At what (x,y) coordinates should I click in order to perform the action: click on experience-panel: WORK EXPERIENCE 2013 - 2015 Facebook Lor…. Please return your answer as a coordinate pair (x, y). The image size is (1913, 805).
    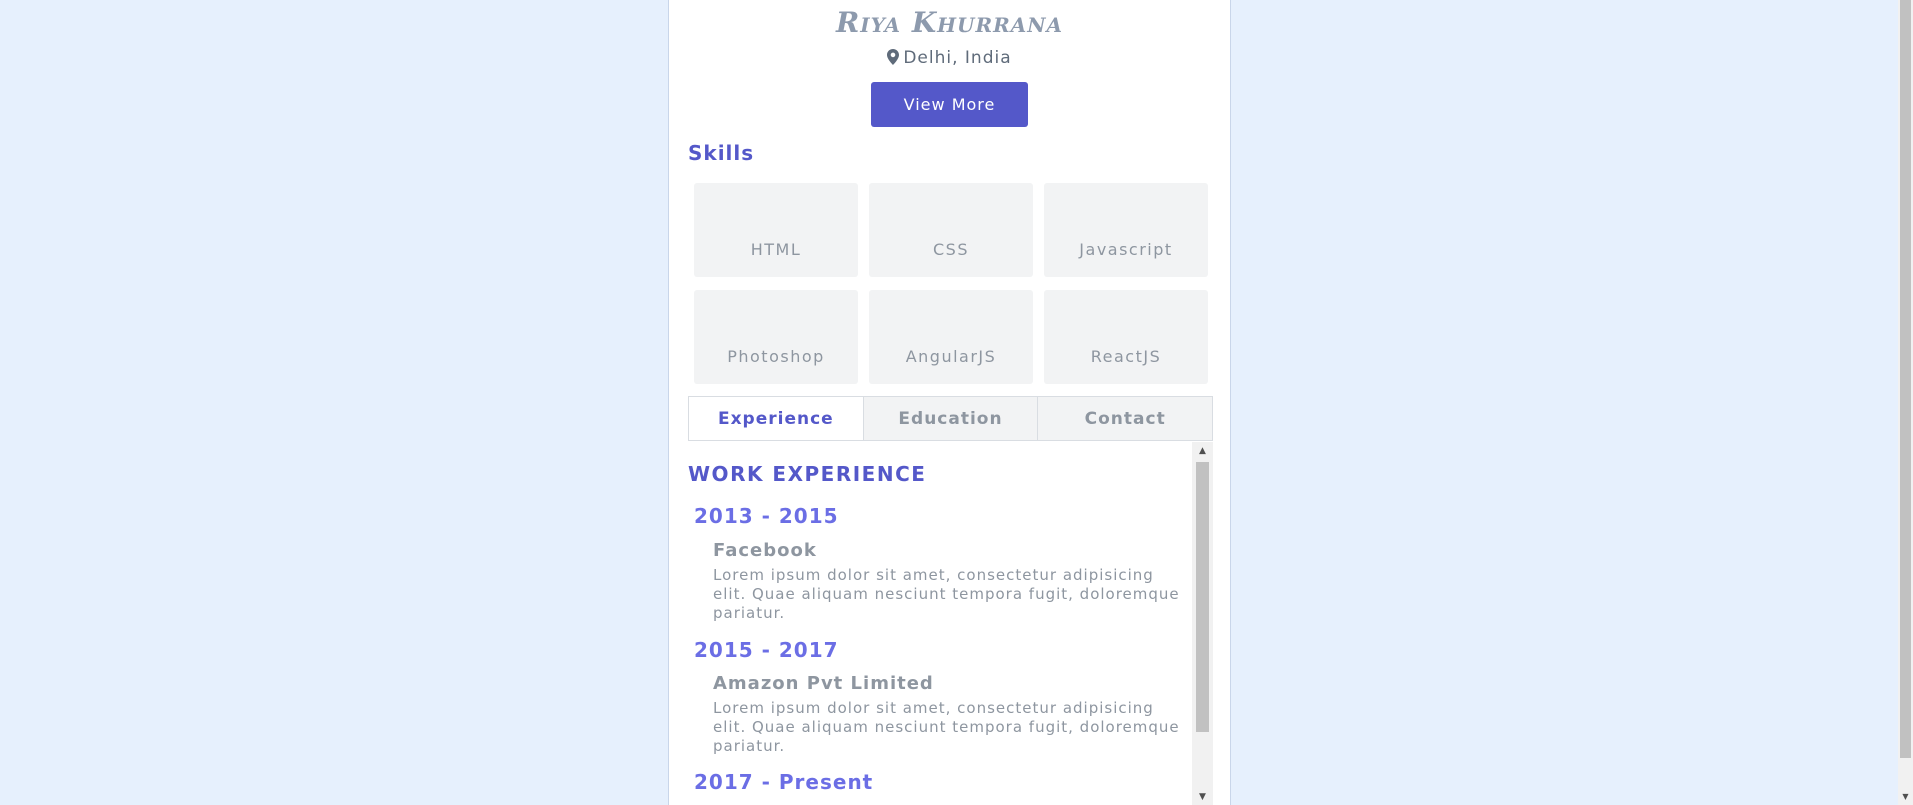
    Looking at the image, I should click on (940, 623).